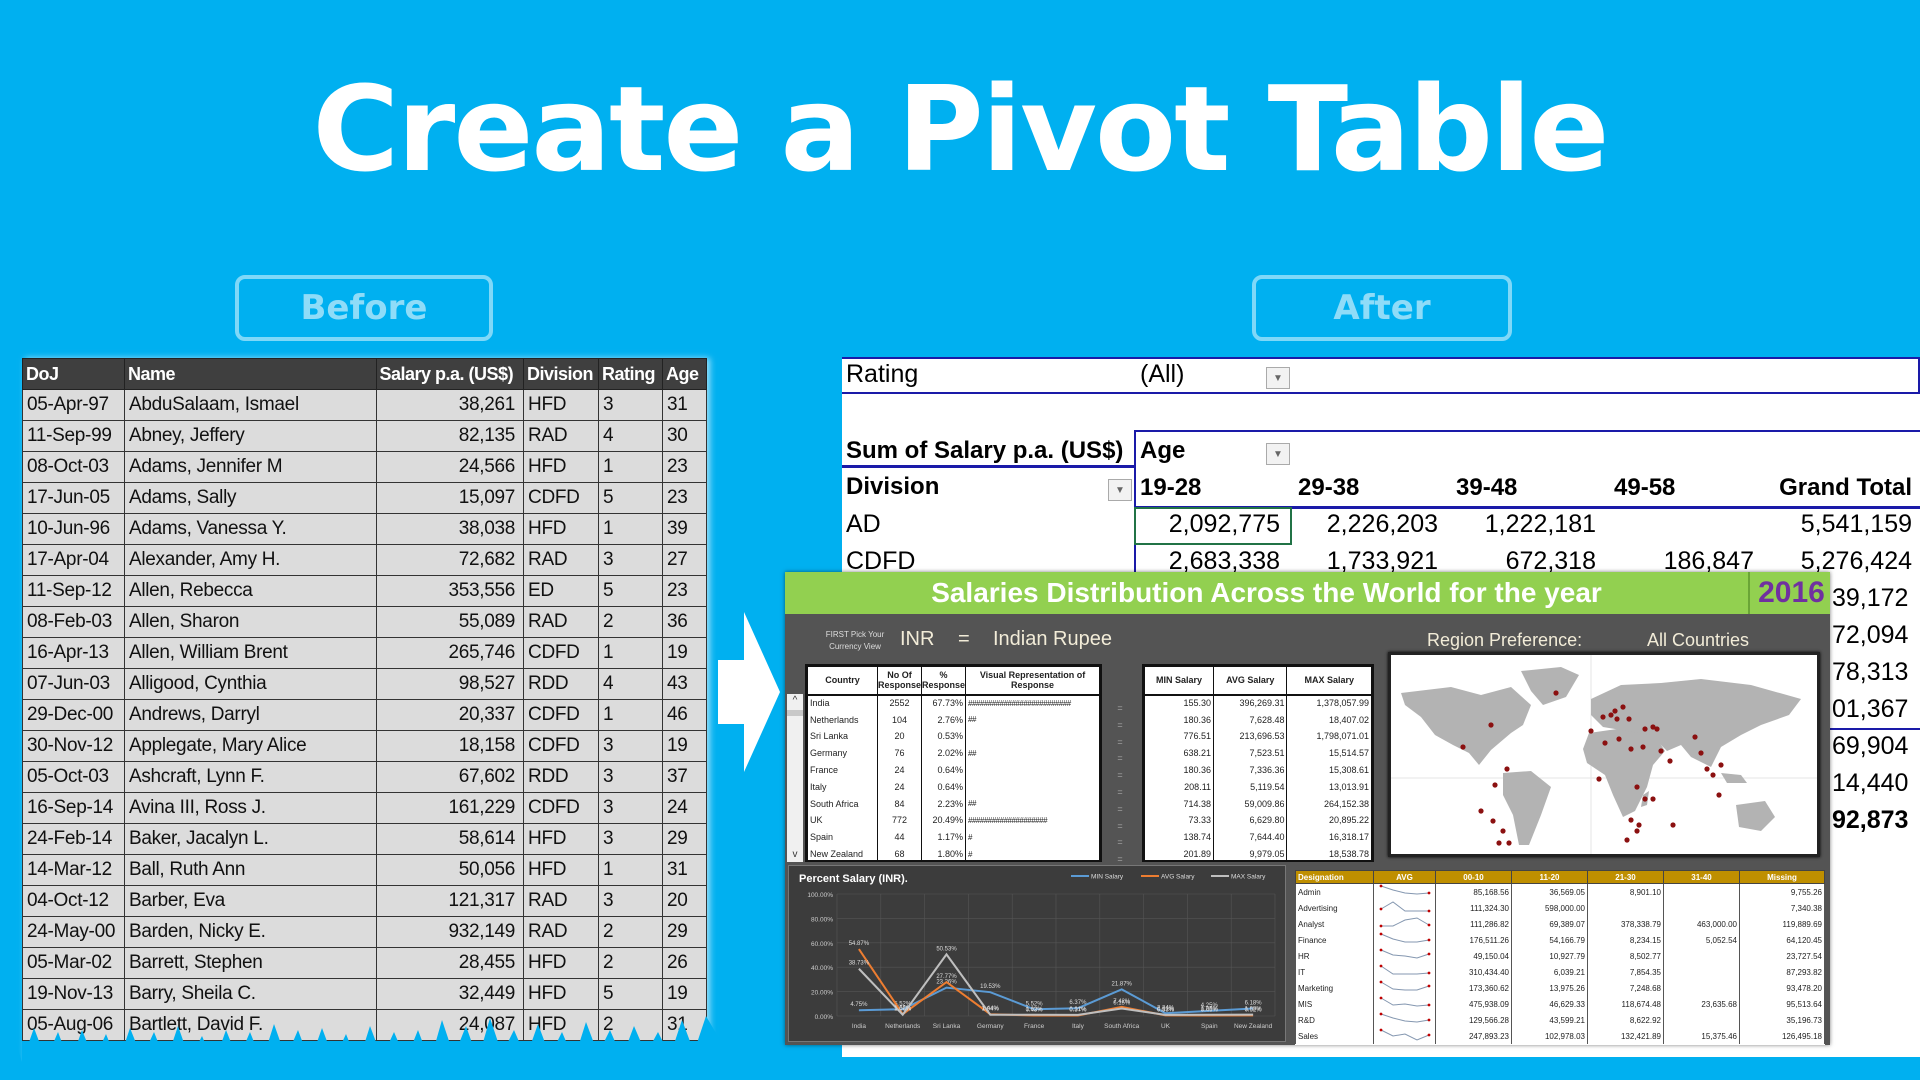 This screenshot has height=1080, width=1920. I want to click on table-cell: 27, so click(684, 560).